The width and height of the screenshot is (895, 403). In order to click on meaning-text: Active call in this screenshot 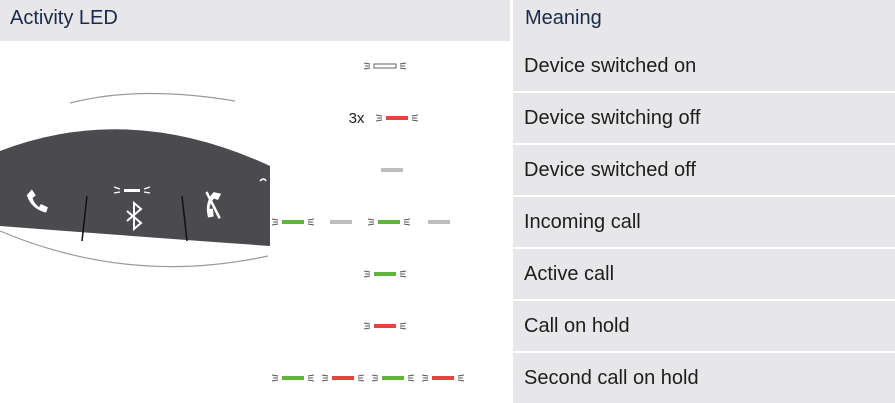, I will do `click(569, 273)`.